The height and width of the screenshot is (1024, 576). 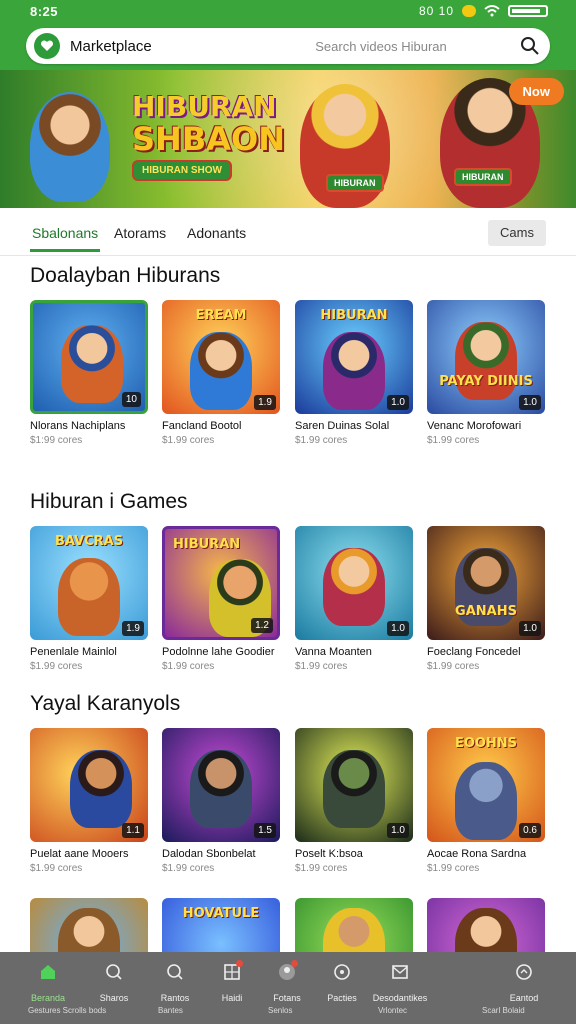 I want to click on game-title: Fancland Bootol, so click(x=202, y=426).